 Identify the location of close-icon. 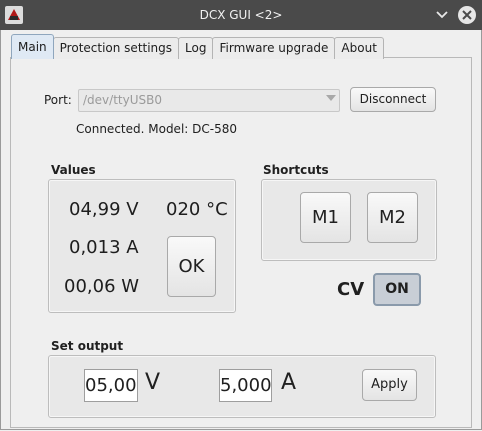
(467, 15).